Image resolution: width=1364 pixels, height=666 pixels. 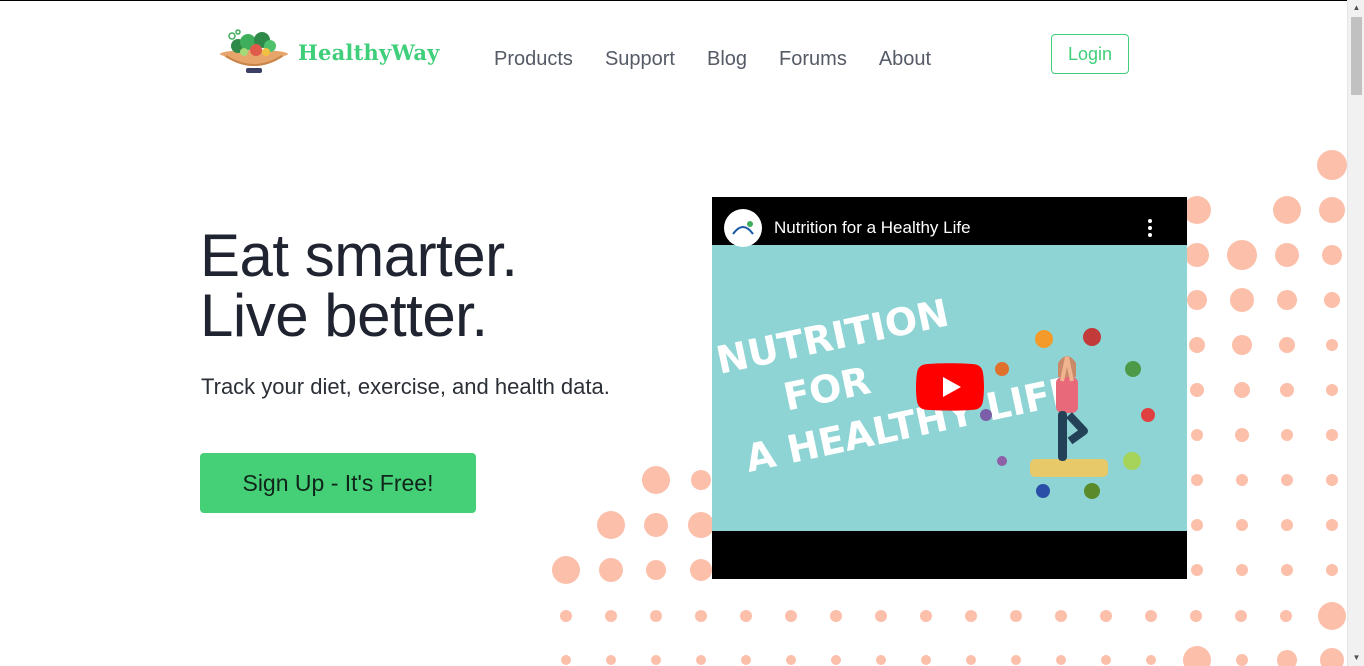 What do you see at coordinates (827, 388) in the screenshot?
I see `thumbnail-text-line-2: FOR` at bounding box center [827, 388].